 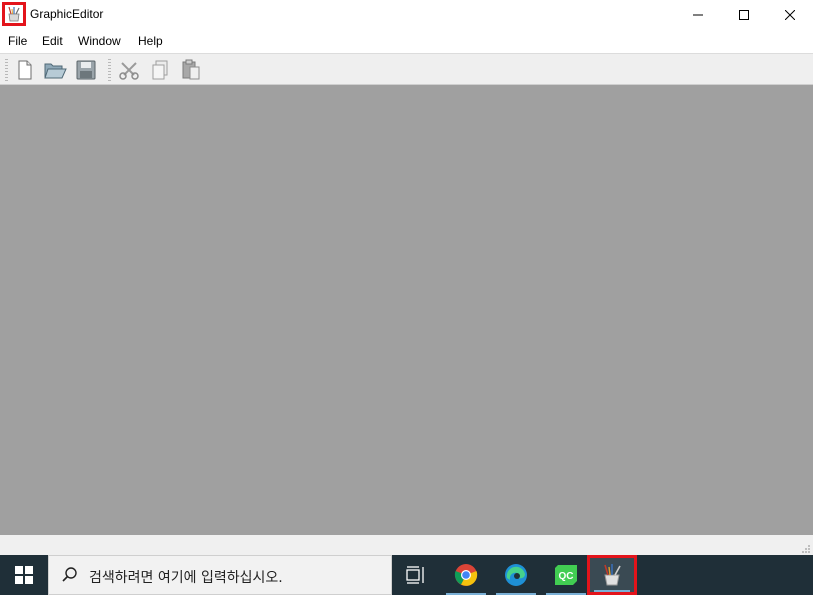 I want to click on close-icon, so click(x=790, y=15).